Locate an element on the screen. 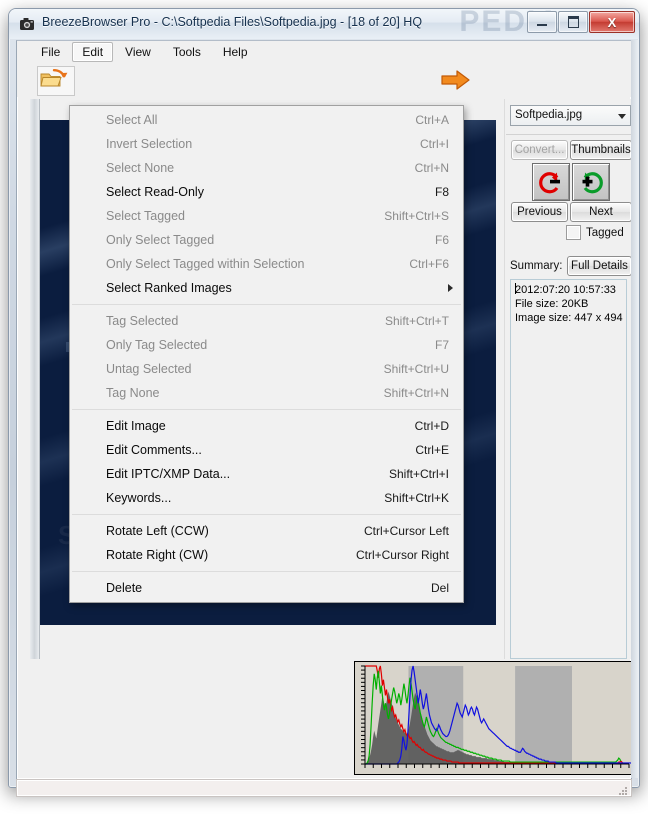  menu-item-accelerator: Shift+Ctrl+N is located at coordinates (416, 393).